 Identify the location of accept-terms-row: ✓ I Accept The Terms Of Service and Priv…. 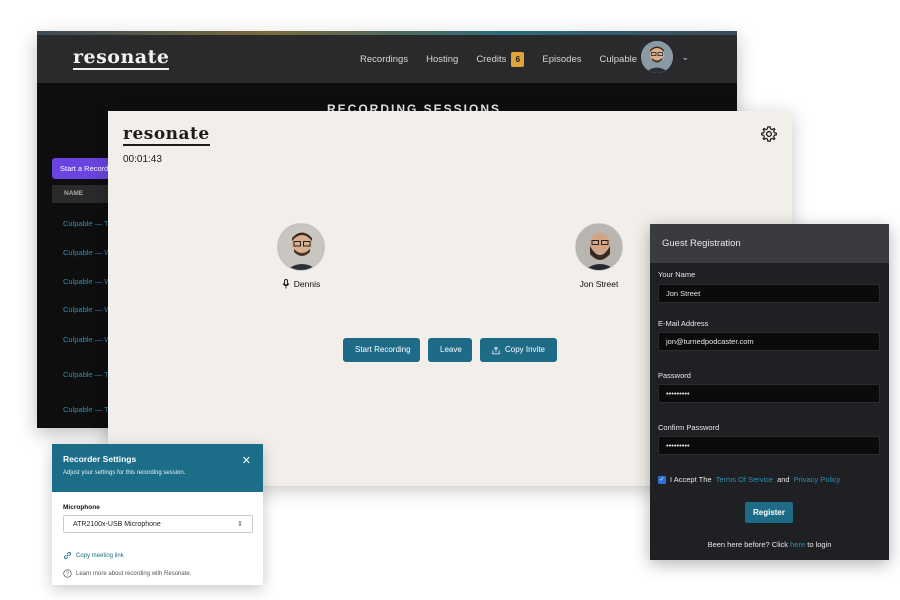
(749, 479).